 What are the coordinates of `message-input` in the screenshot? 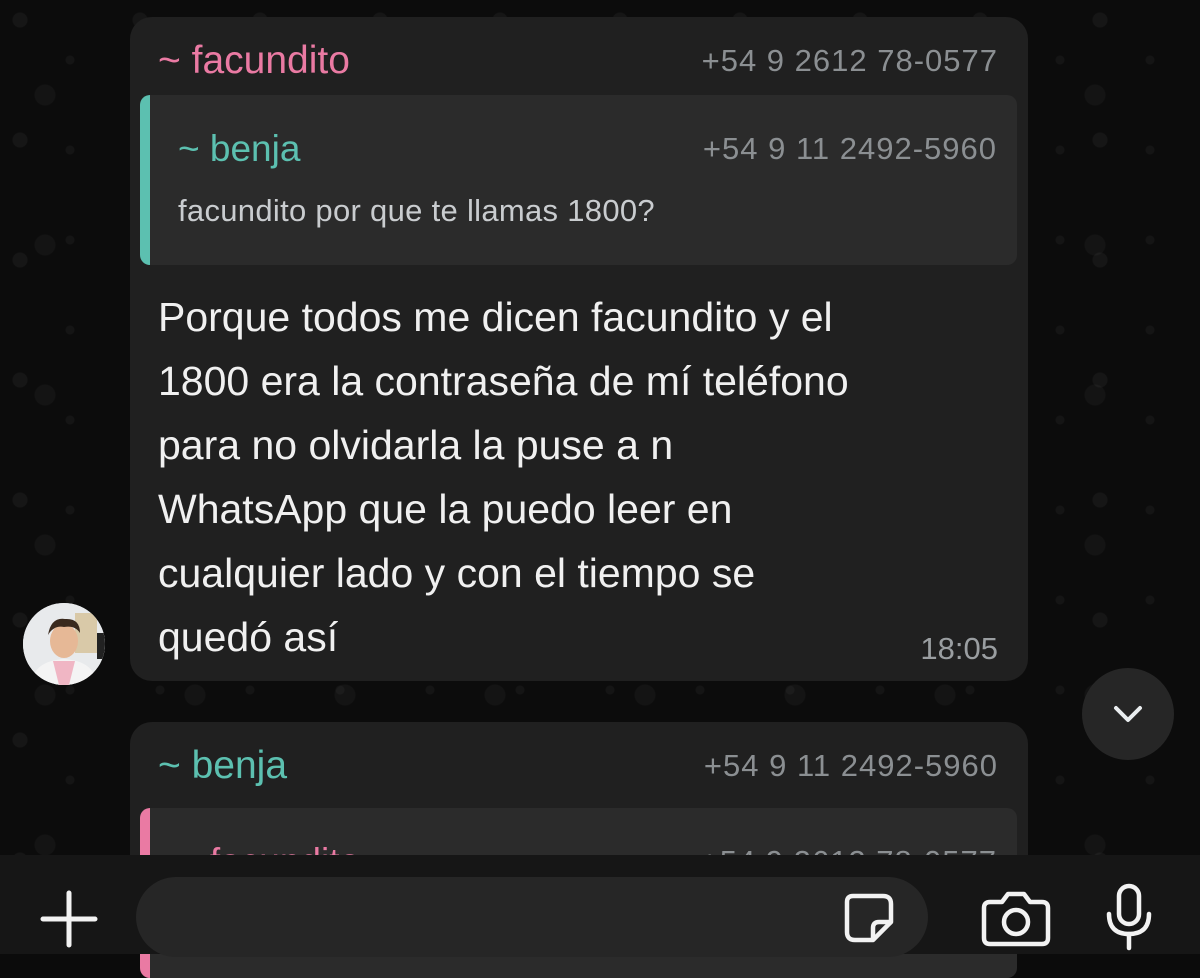 It's located at (532, 917).